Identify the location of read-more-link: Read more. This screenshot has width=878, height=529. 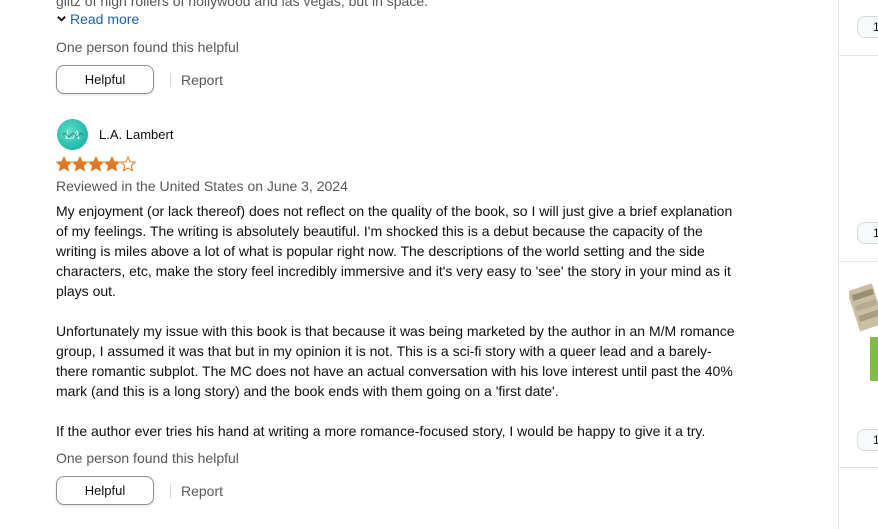
(97, 19).